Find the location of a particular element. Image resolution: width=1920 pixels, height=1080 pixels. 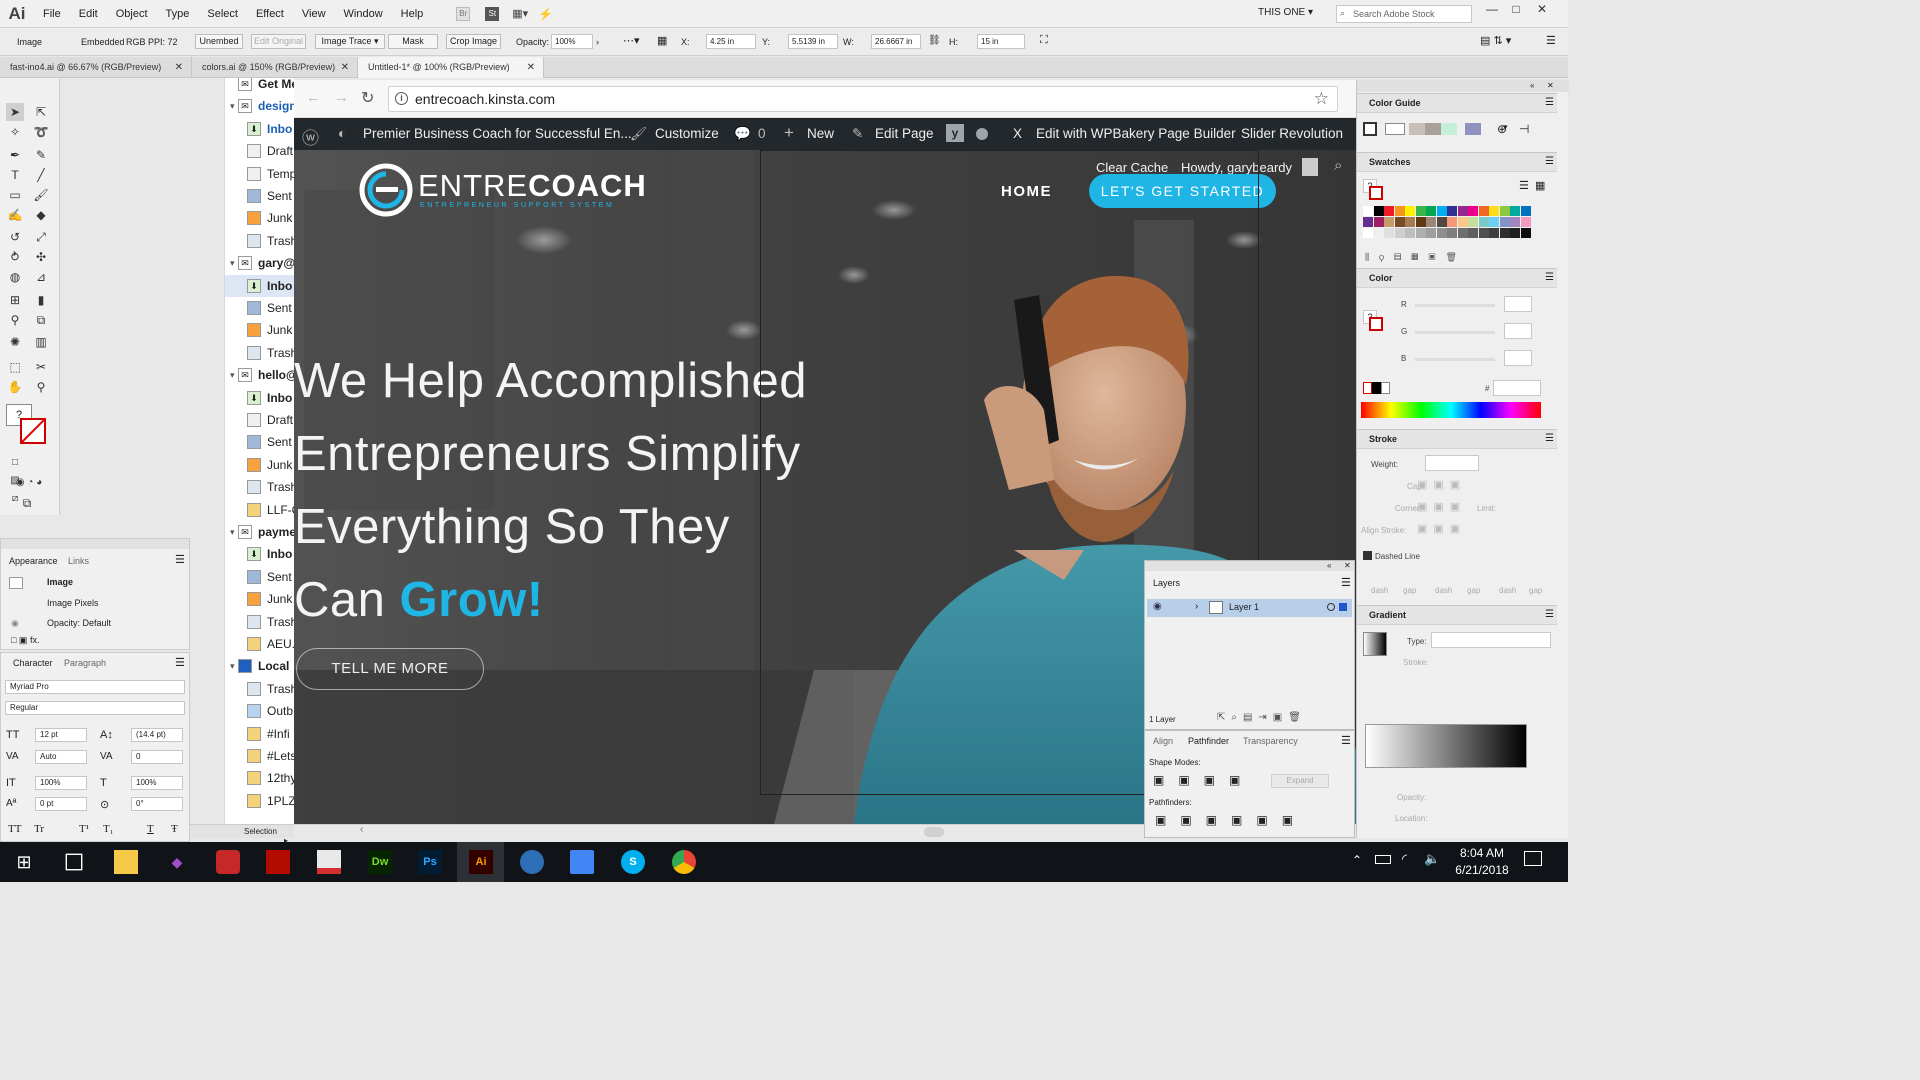

wp-comments-count: 0 is located at coordinates (762, 133).